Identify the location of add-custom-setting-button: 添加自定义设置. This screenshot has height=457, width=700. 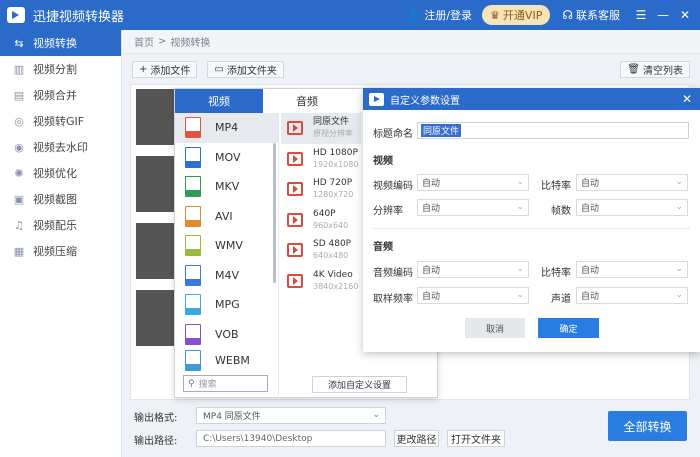
(359, 384).